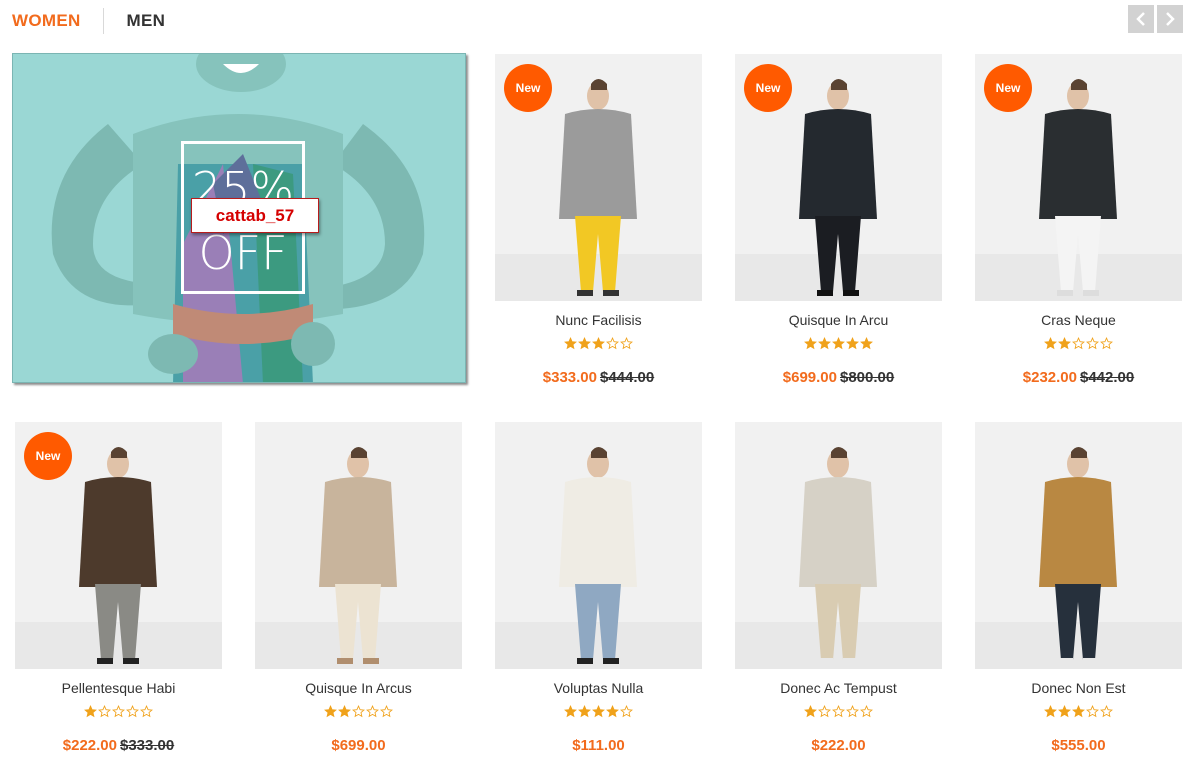 This screenshot has height=774, width=1199. Describe the element at coordinates (46, 21) in the screenshot. I see `tab-women: WOMEN` at that location.